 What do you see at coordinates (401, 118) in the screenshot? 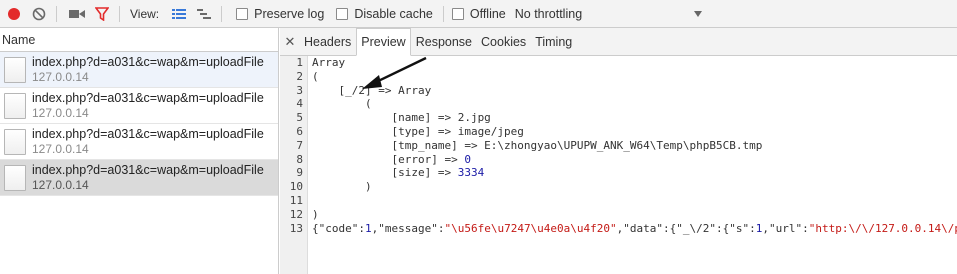
I see `code-line: [name] => 2.jpg` at bounding box center [401, 118].